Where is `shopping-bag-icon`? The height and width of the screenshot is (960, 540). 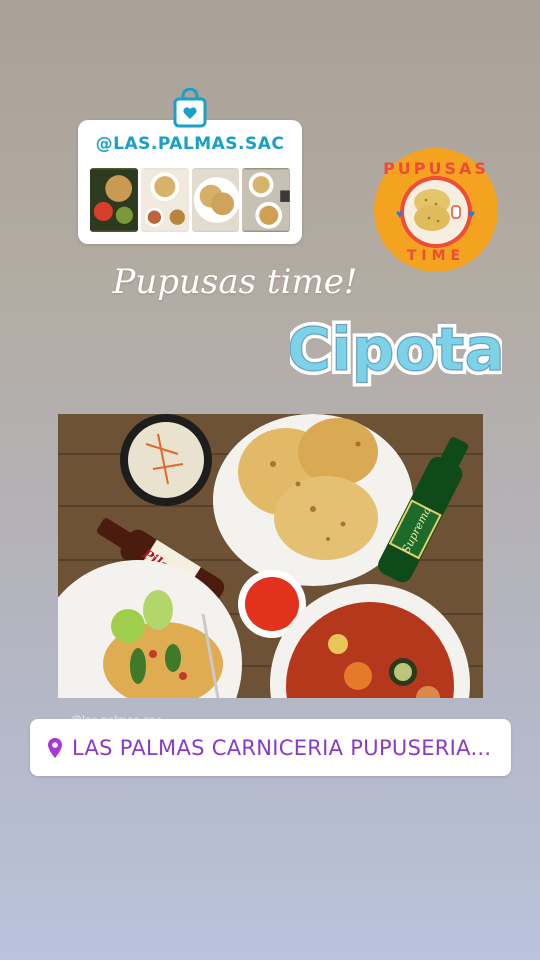 shopping-bag-icon is located at coordinates (190, 108).